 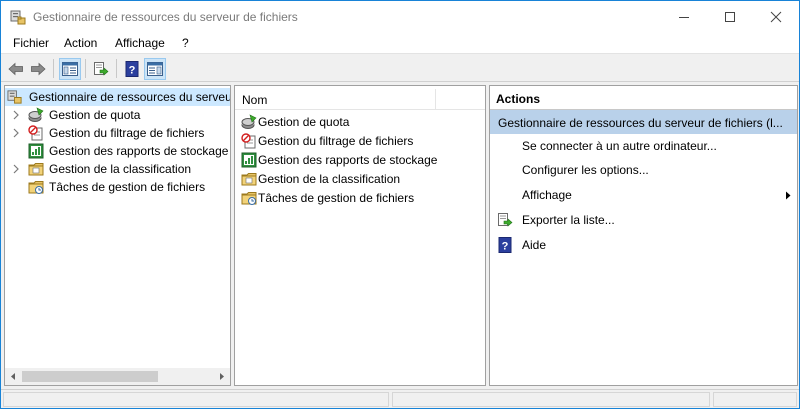 I want to click on tree-item-label: Gestion du filtrage de fichiers, so click(x=127, y=133).